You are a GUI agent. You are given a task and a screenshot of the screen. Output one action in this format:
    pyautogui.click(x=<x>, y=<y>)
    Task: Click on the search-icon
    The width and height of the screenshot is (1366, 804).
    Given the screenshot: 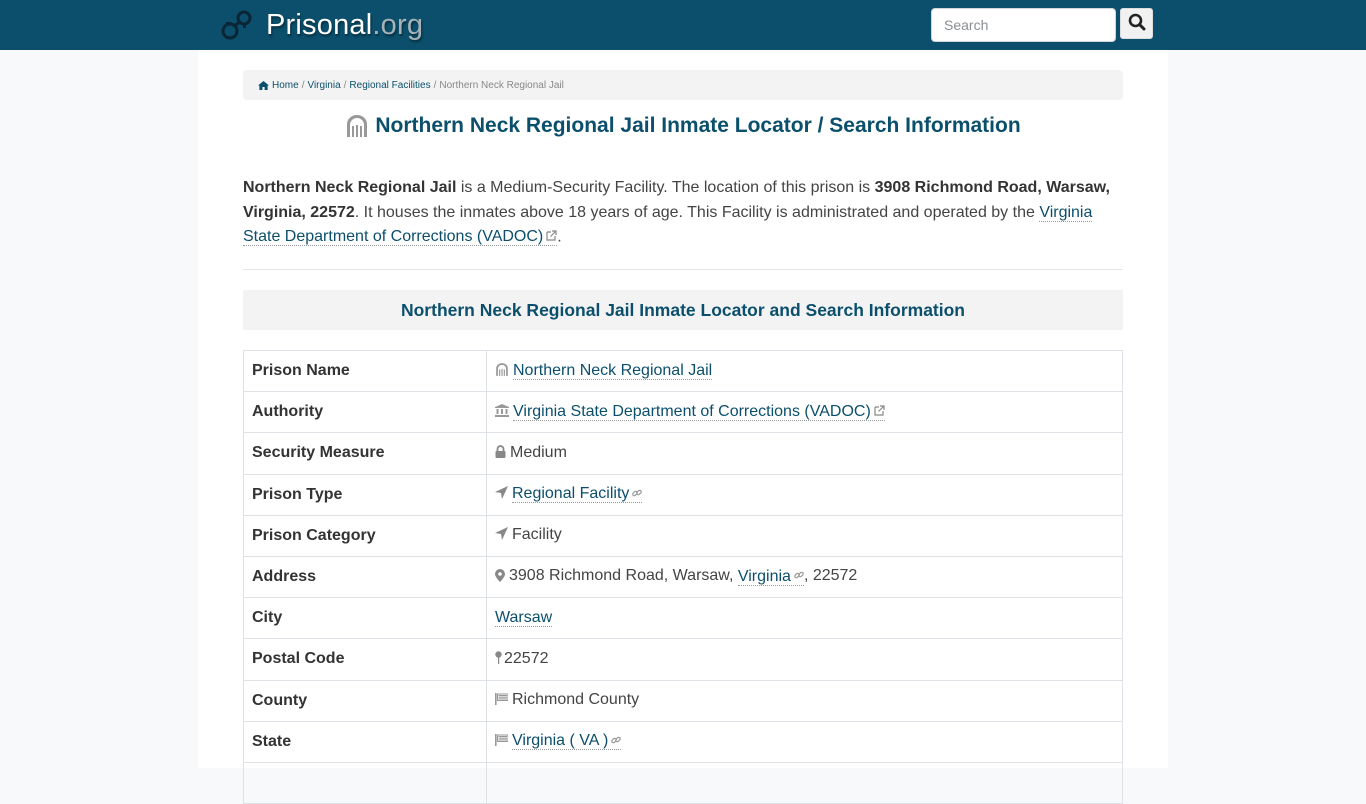 What is the action you would take?
    pyautogui.click(x=1137, y=23)
    